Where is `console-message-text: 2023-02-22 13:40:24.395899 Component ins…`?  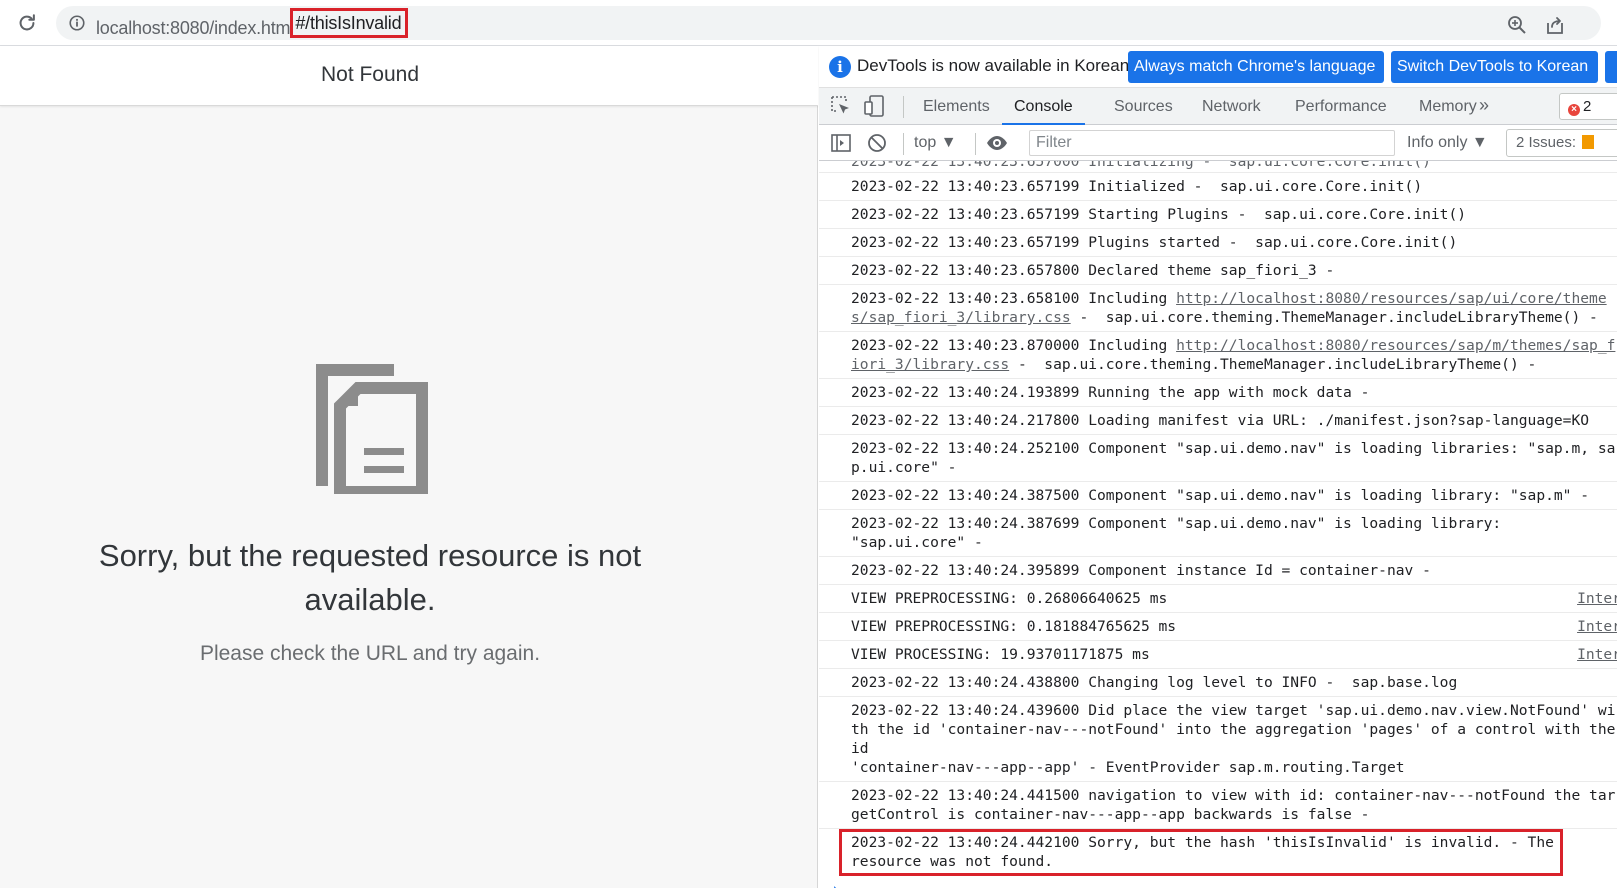 console-message-text: 2023-02-22 13:40:24.395899 Component ins… is located at coordinates (1141, 570).